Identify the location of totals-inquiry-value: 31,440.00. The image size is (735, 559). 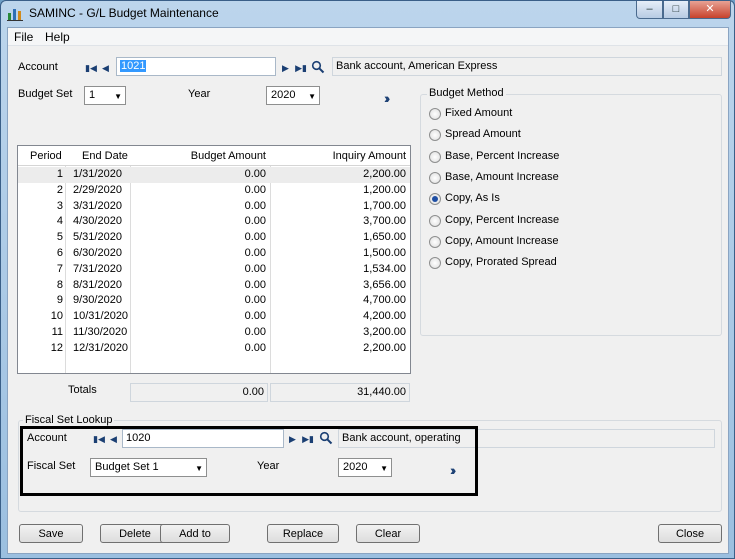
(381, 392).